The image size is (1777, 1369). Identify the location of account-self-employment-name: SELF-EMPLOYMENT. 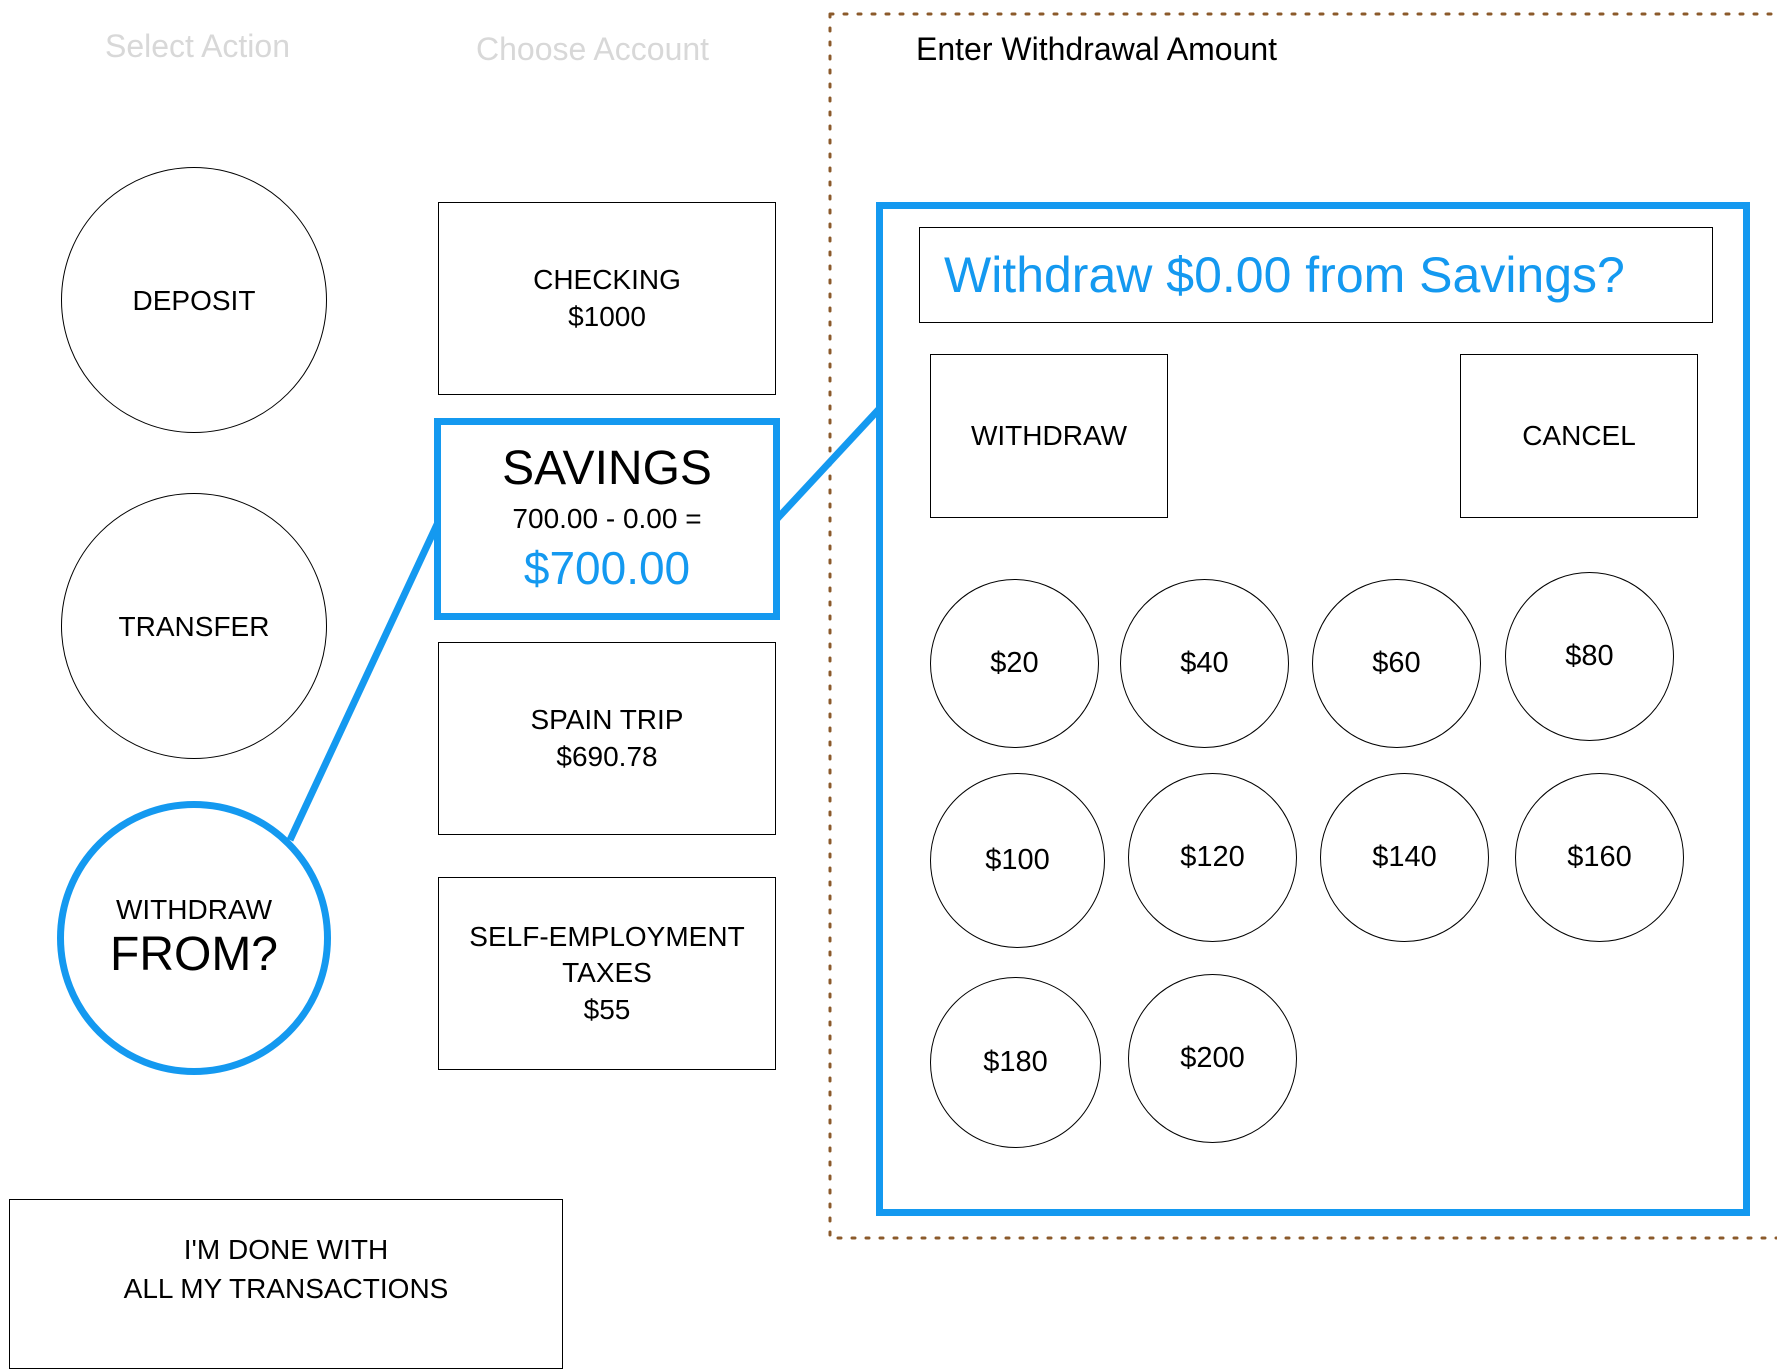
(607, 936).